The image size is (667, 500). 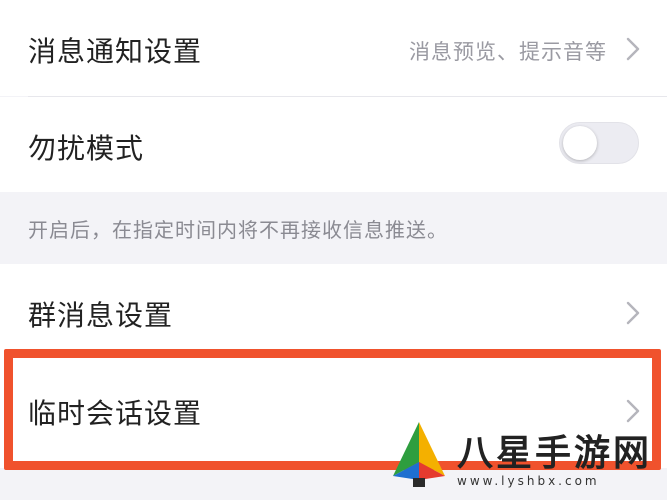 I want to click on group-message-label: 群消息设置, so click(x=101, y=315).